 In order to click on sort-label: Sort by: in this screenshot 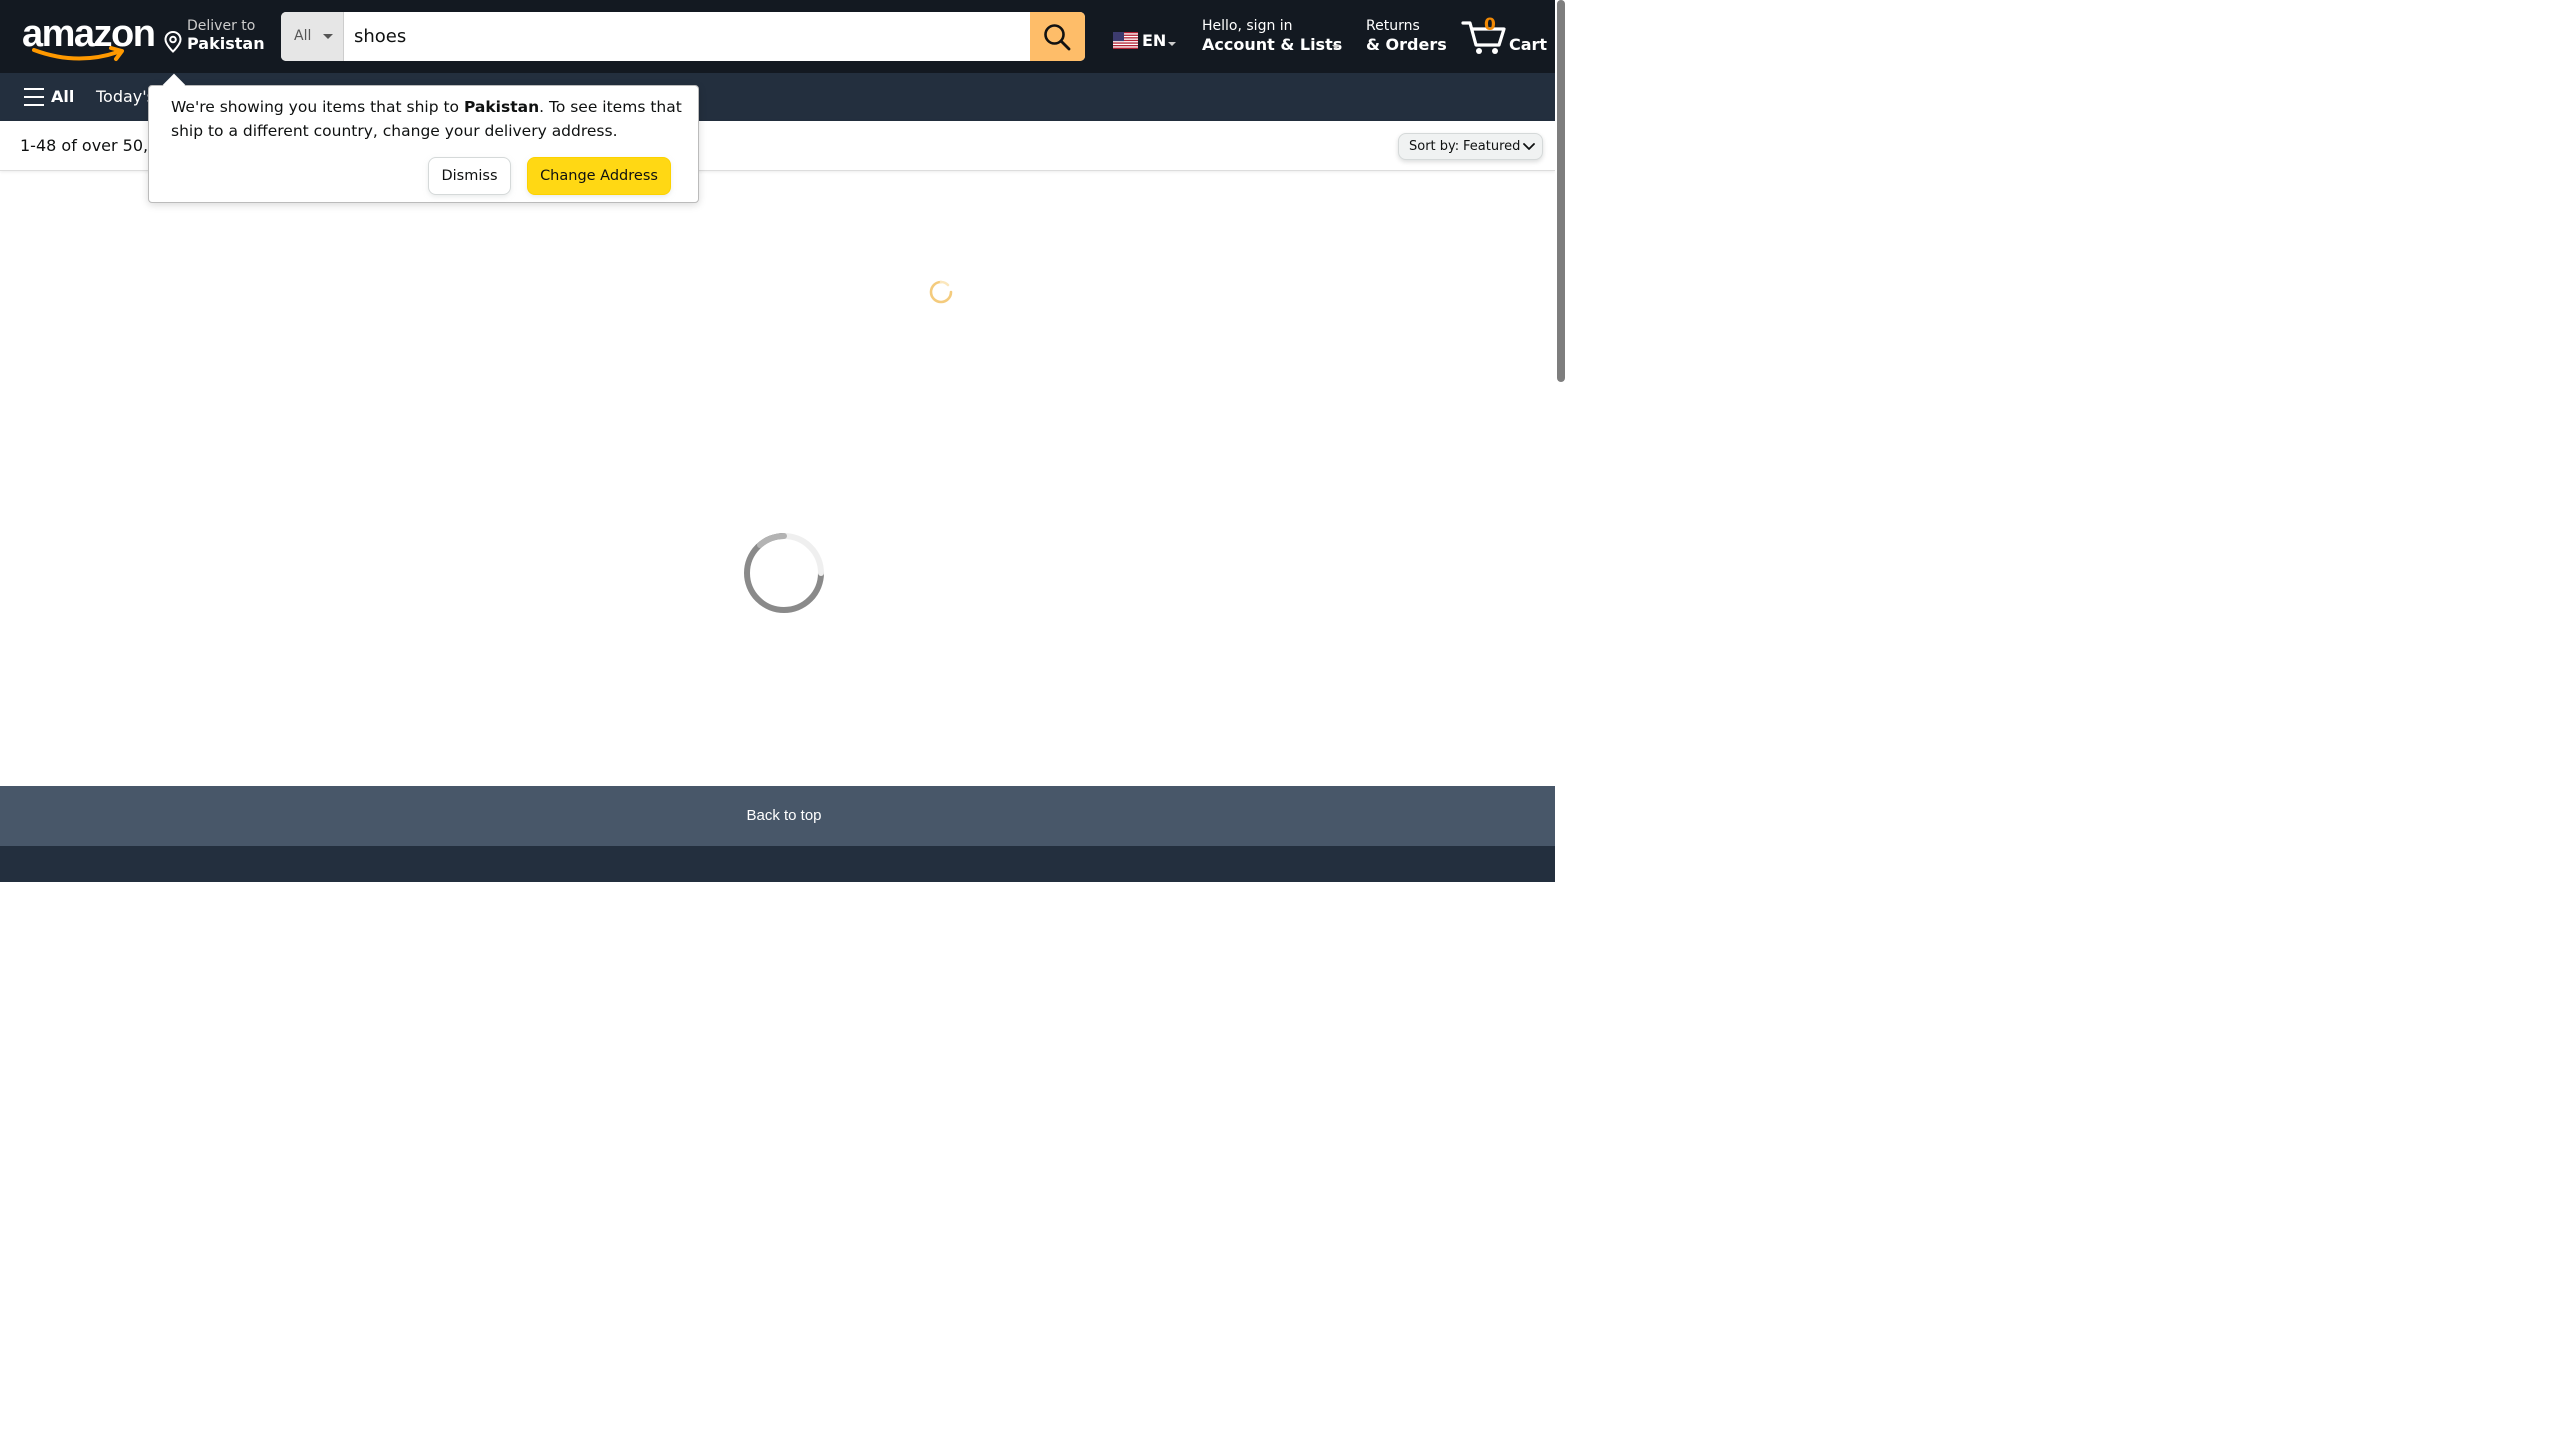, I will do `click(1434, 146)`.